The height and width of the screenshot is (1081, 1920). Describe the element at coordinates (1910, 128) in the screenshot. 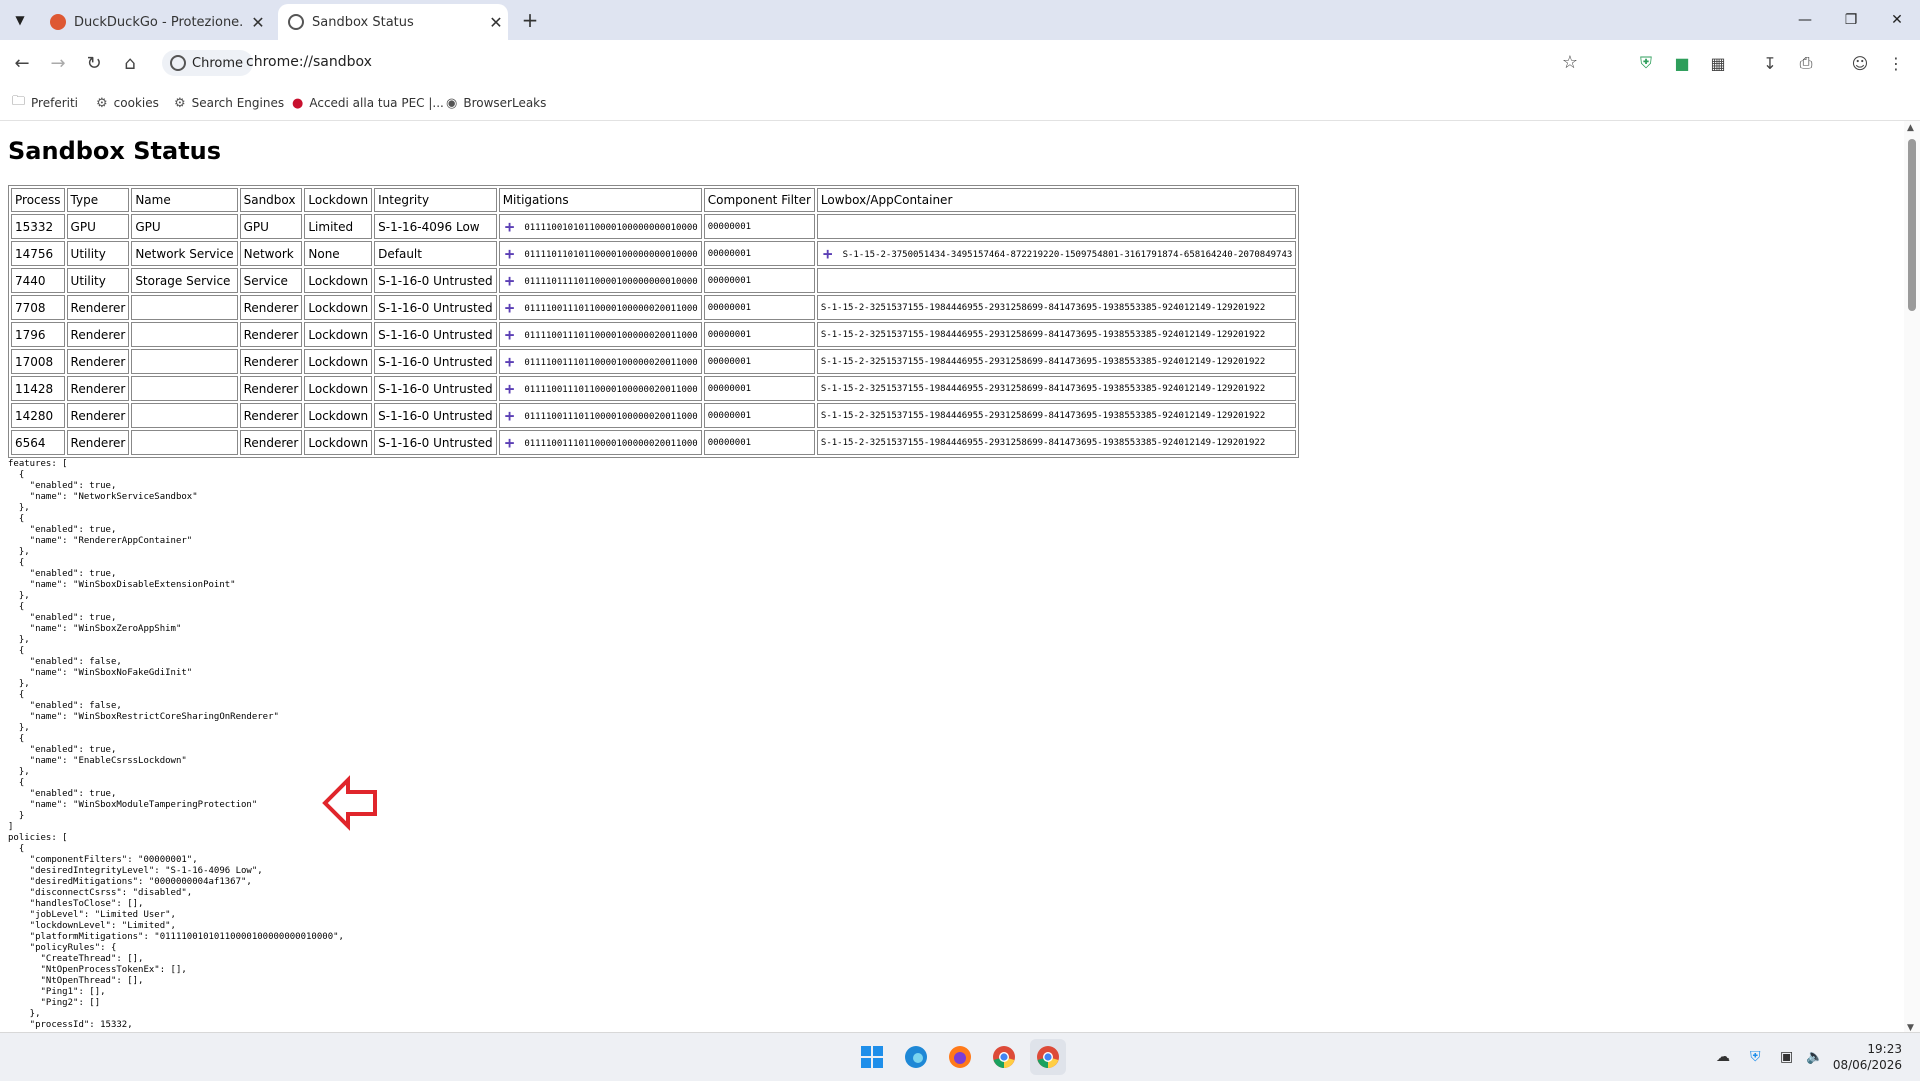

I see `scroll-up-icon: ▲` at that location.